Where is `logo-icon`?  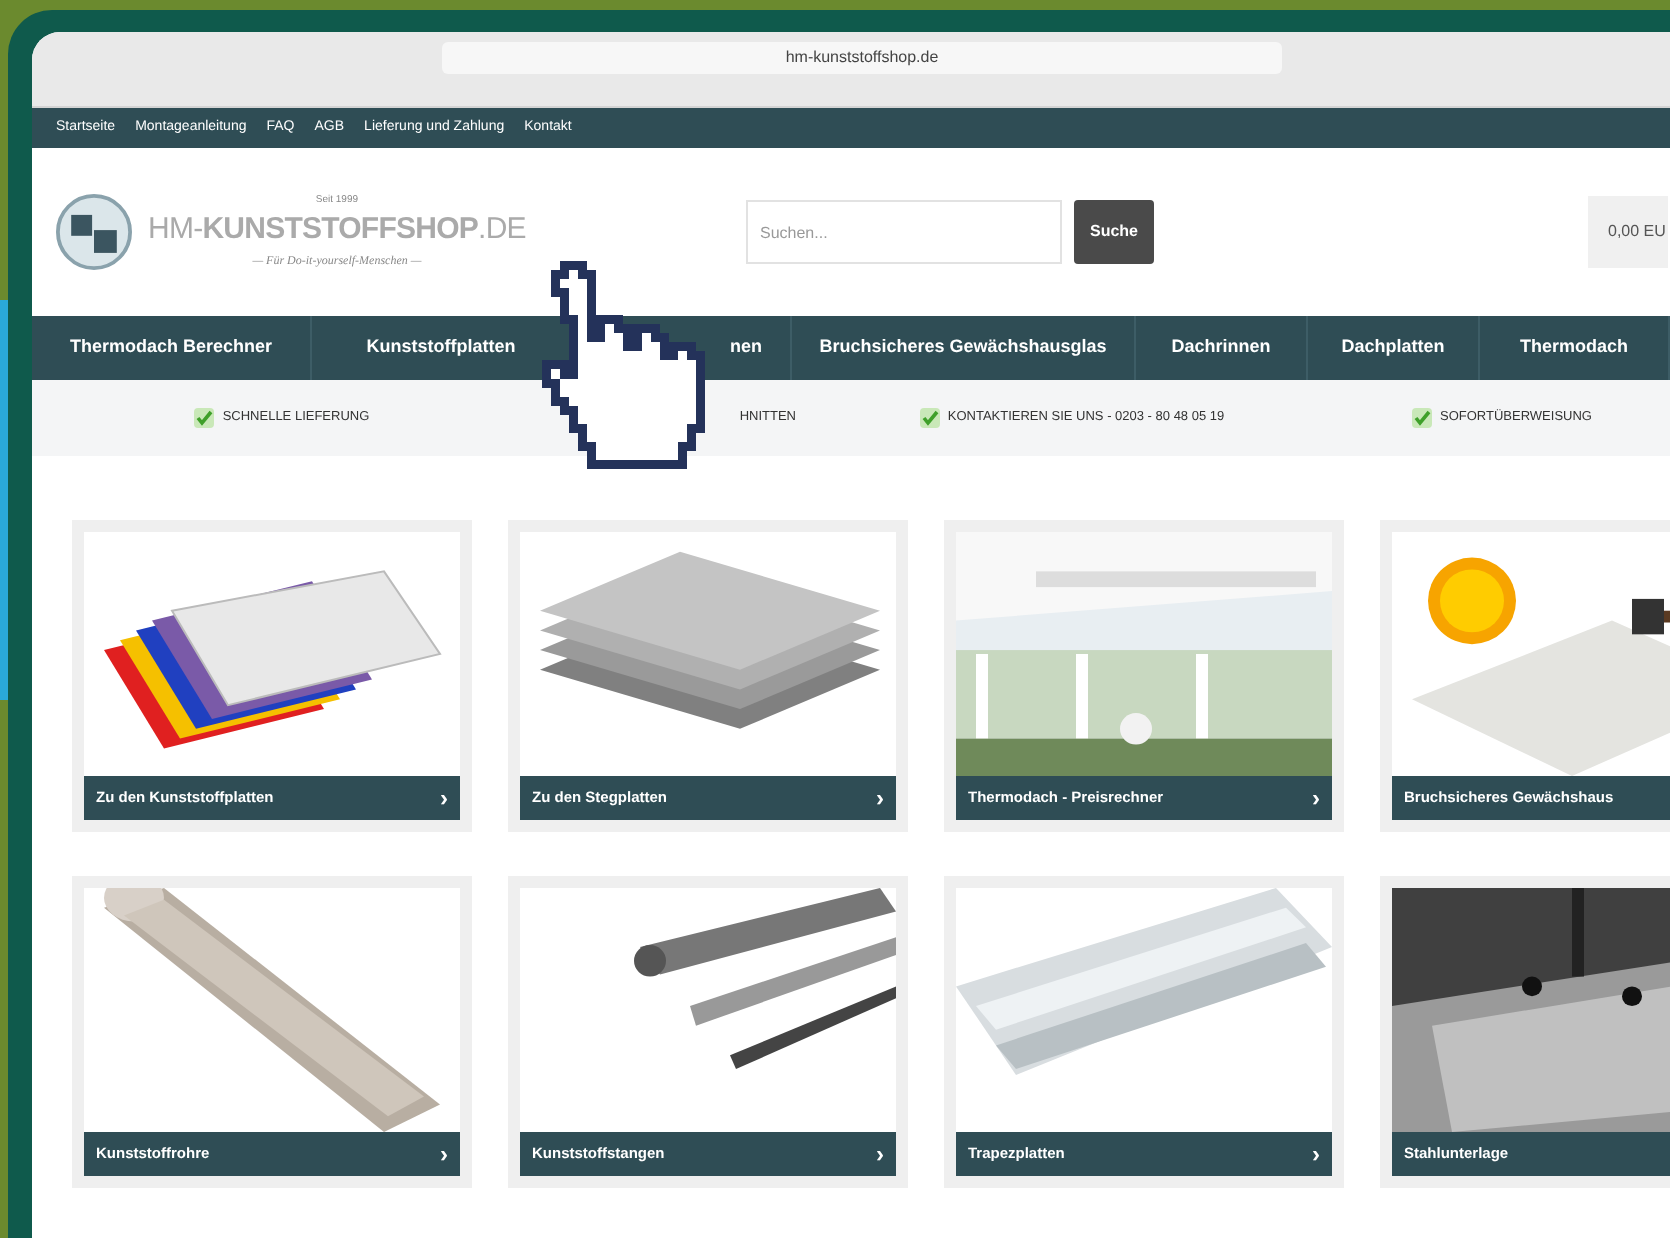
logo-icon is located at coordinates (94, 232).